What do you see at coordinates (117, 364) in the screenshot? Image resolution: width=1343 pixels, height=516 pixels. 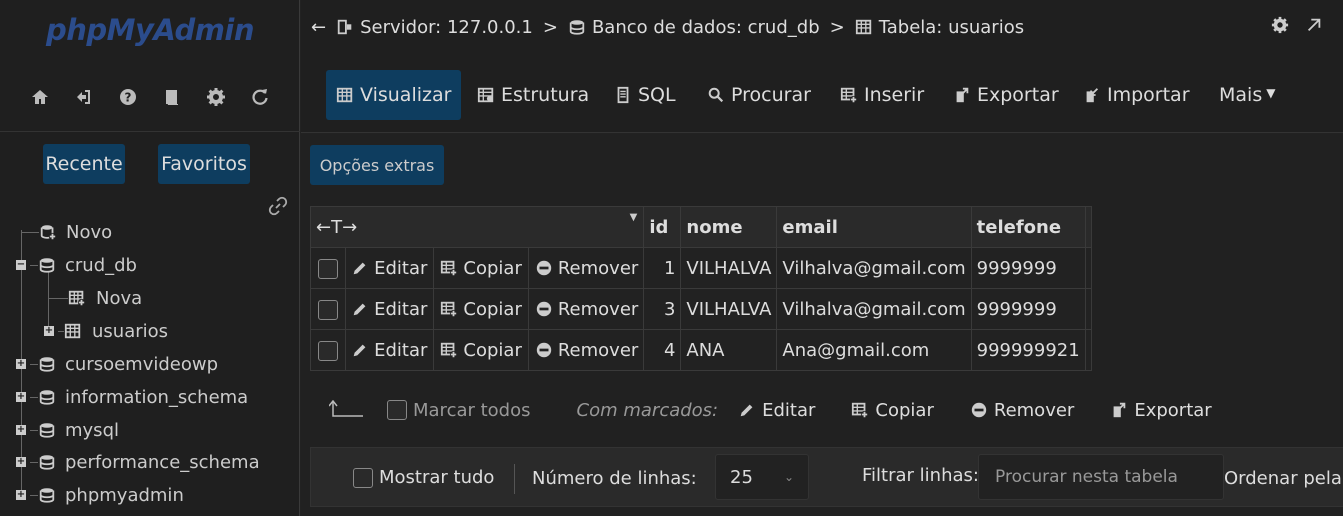 I see `tree-item-cursoemvideowp: + cursoemvideowp` at bounding box center [117, 364].